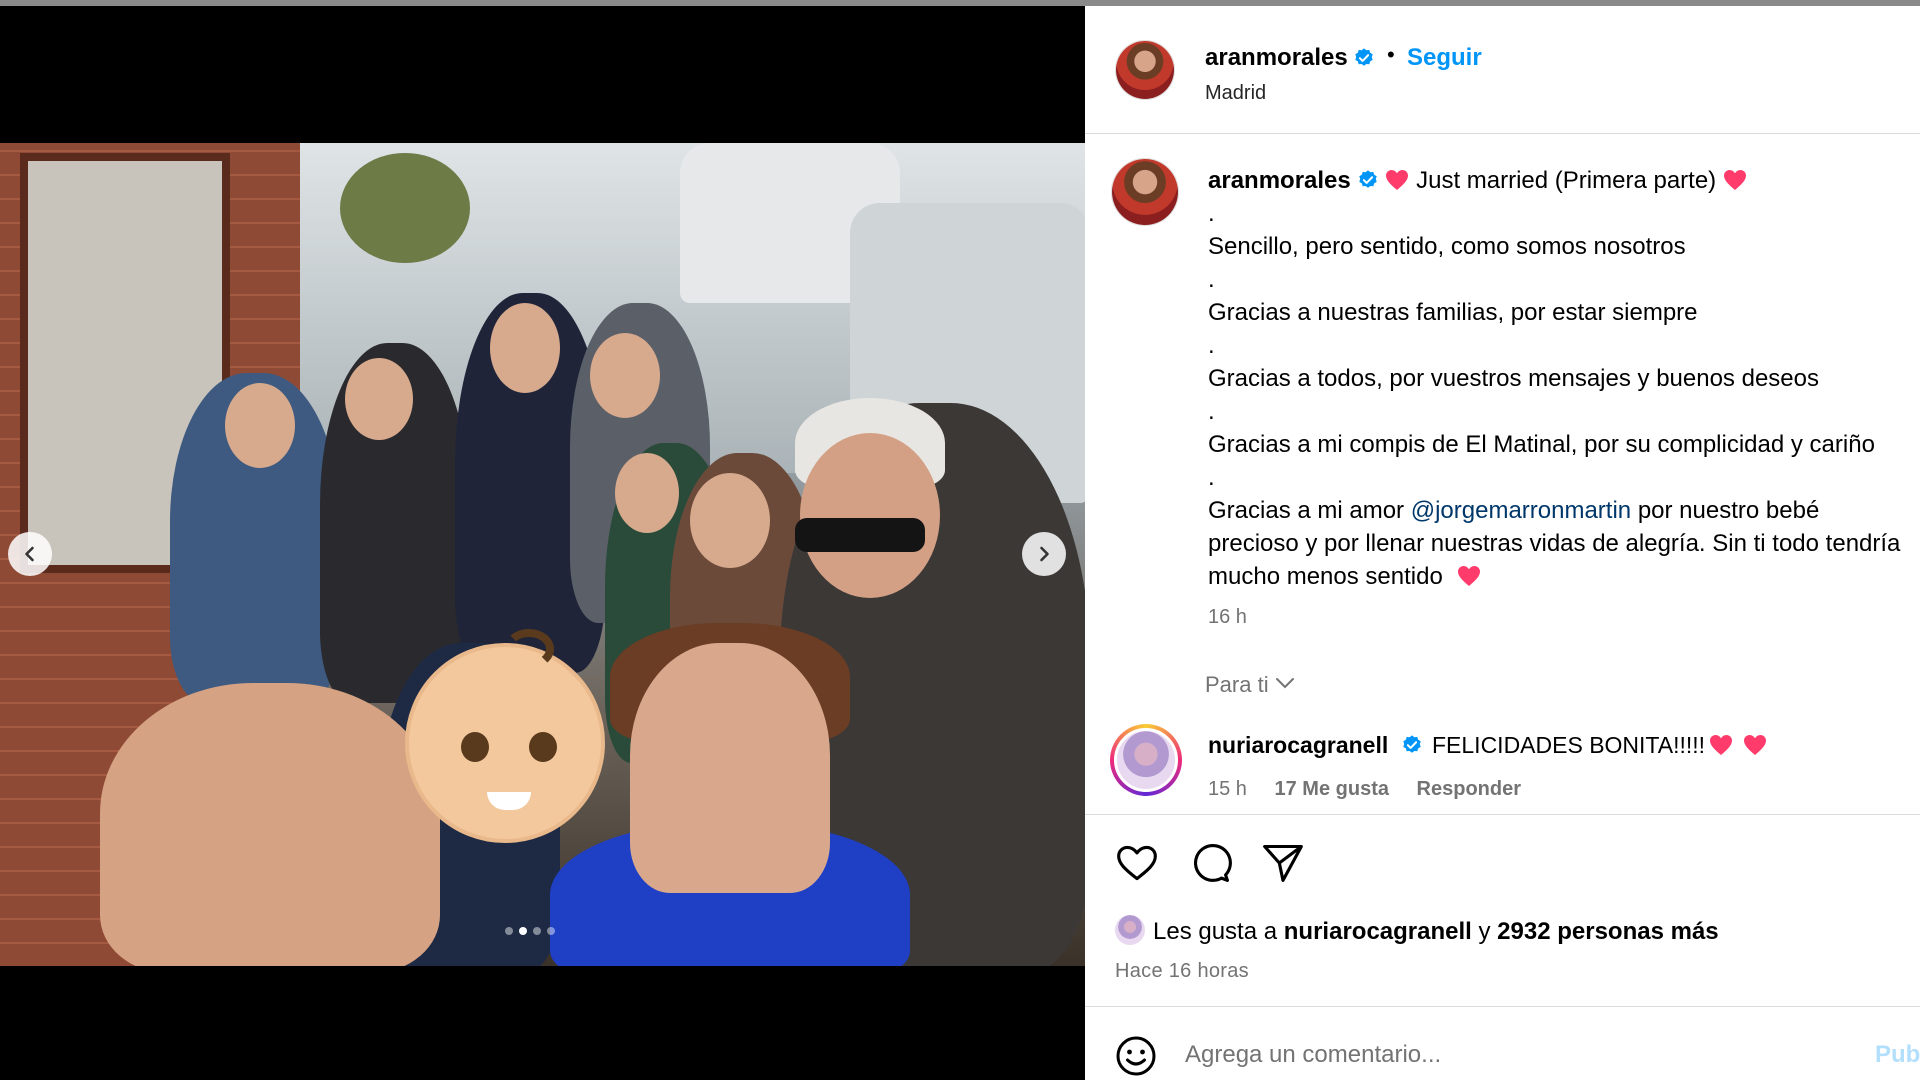 The height and width of the screenshot is (1080, 1920). Describe the element at coordinates (1130, 930) in the screenshot. I see `liker-avatar` at that location.